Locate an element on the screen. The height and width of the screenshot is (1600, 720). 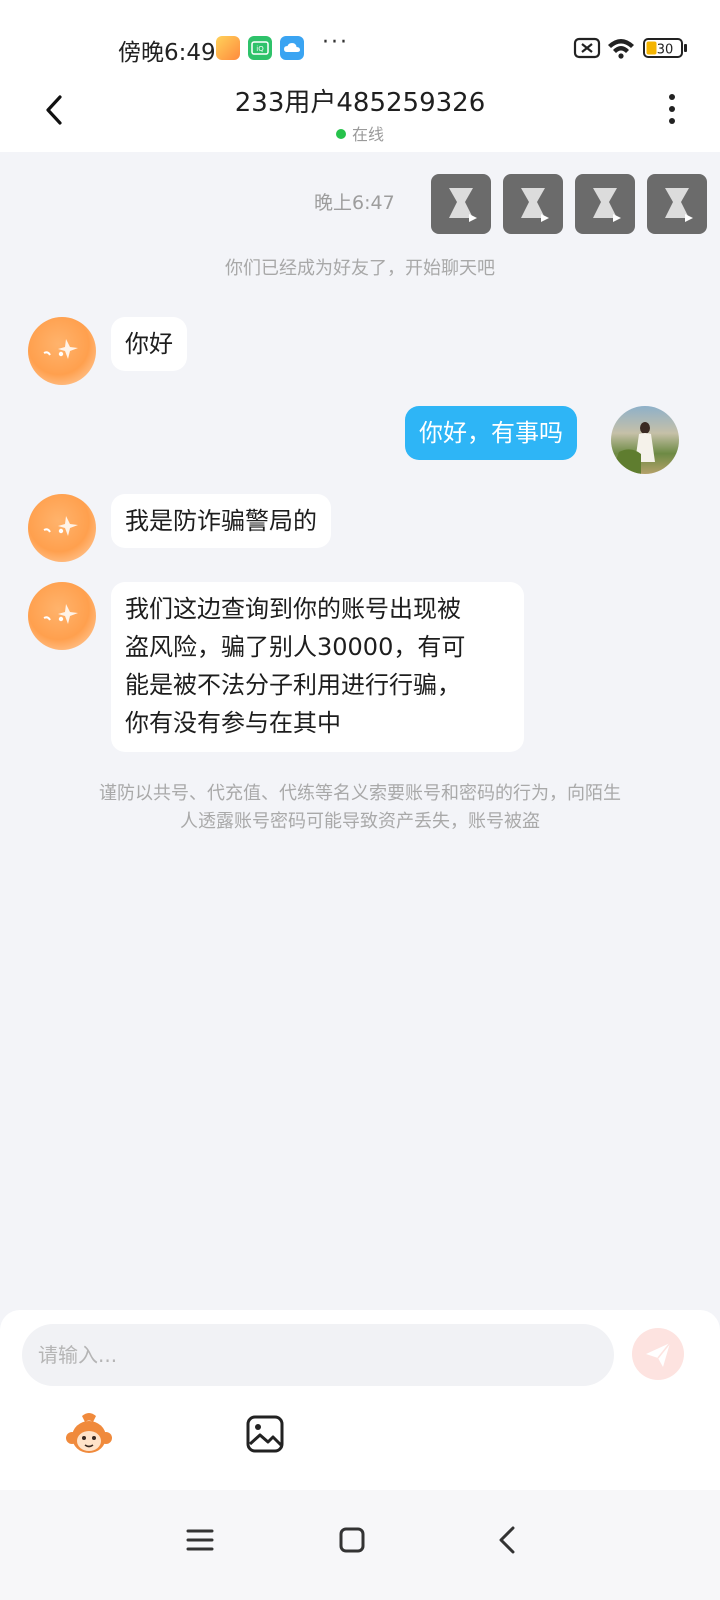
notice-line: 谨防以共号、代充值、代练等名义索要账号和密码的行为，向陌生 is located at coordinates (360, 793).